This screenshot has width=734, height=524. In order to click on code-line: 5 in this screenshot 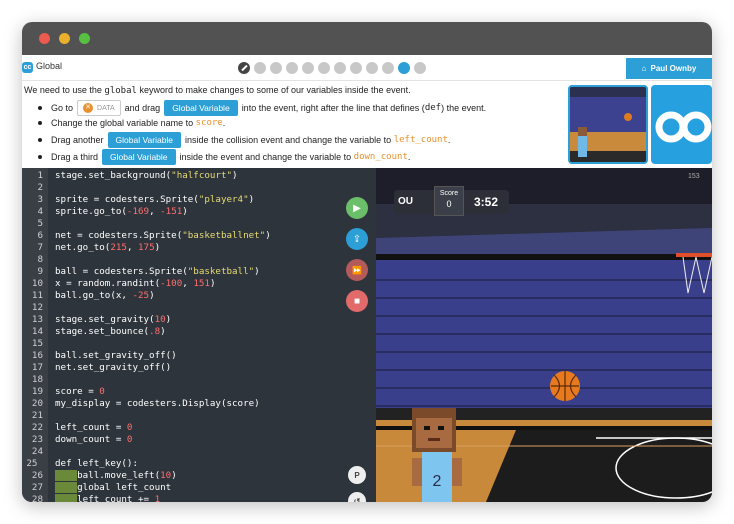, I will do `click(146, 224)`.